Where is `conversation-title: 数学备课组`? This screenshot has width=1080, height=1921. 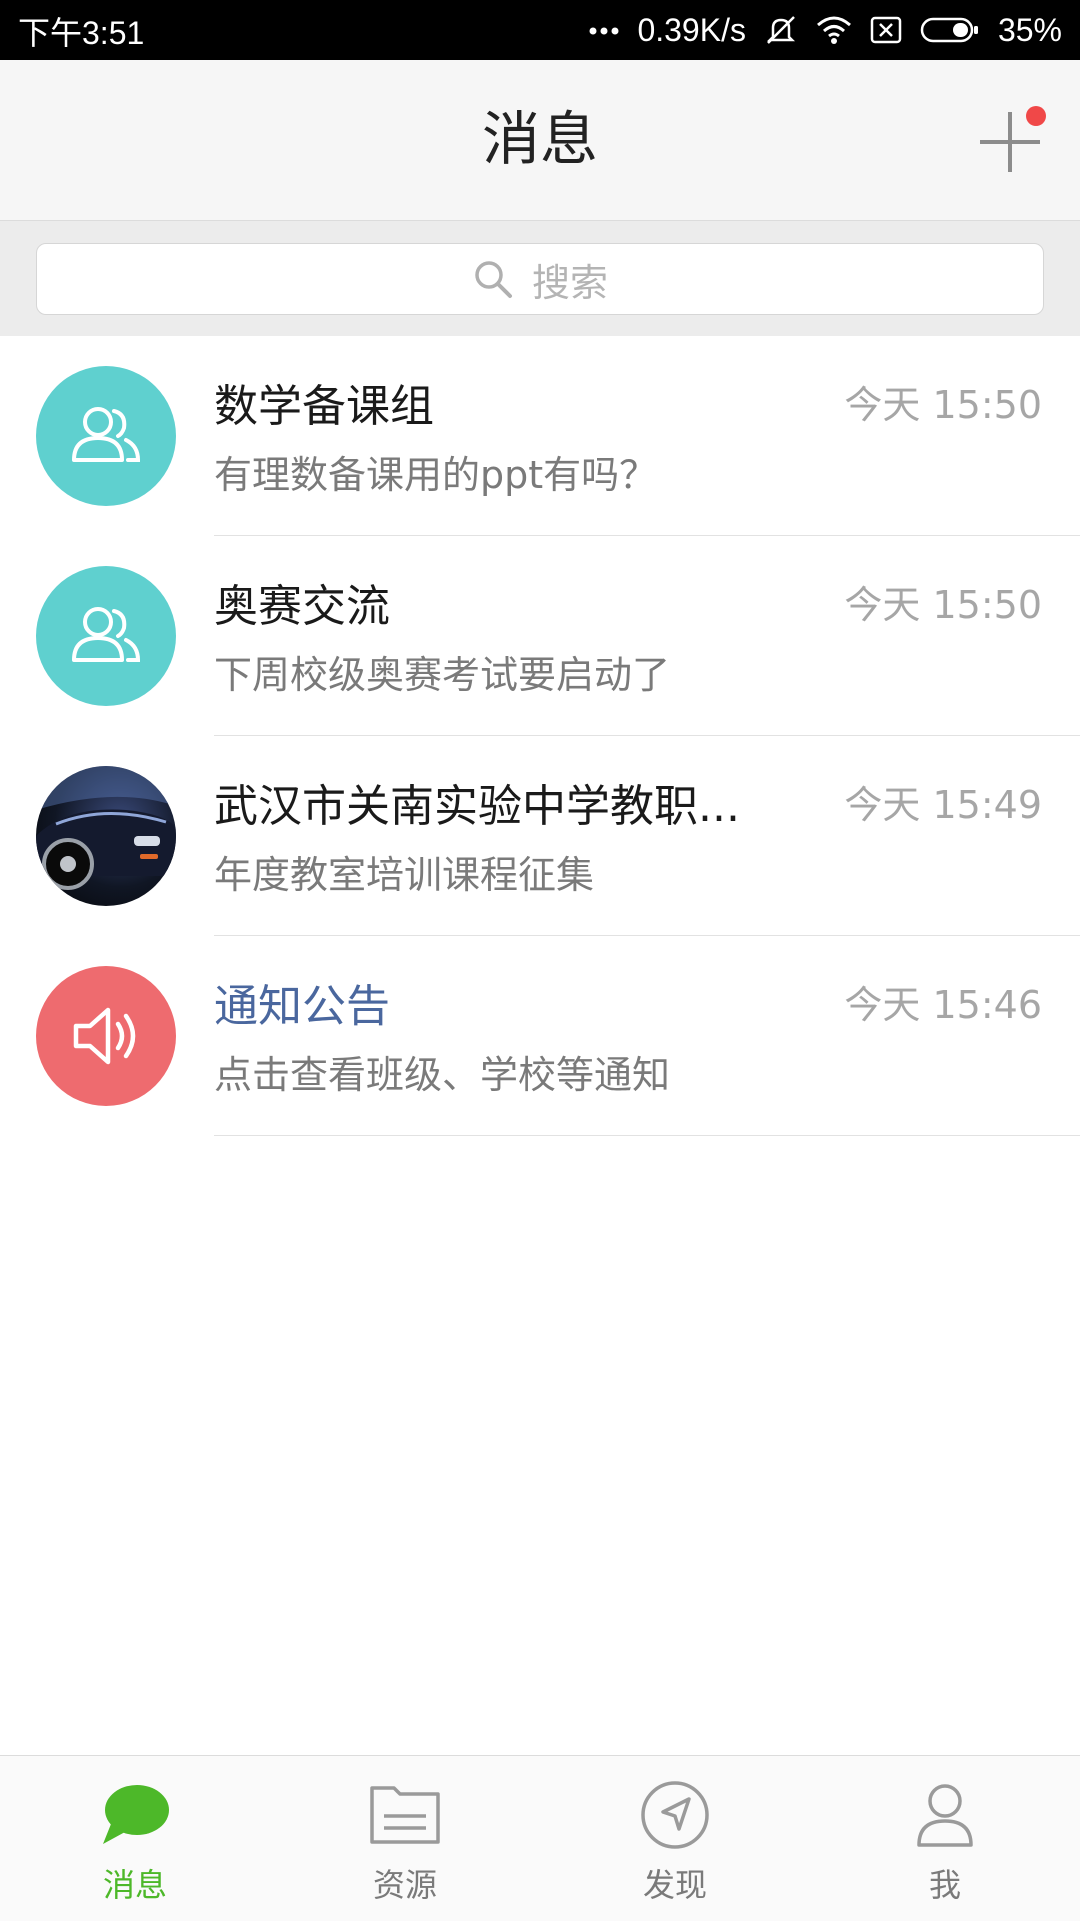 conversation-title: 数学备课组 is located at coordinates (324, 406).